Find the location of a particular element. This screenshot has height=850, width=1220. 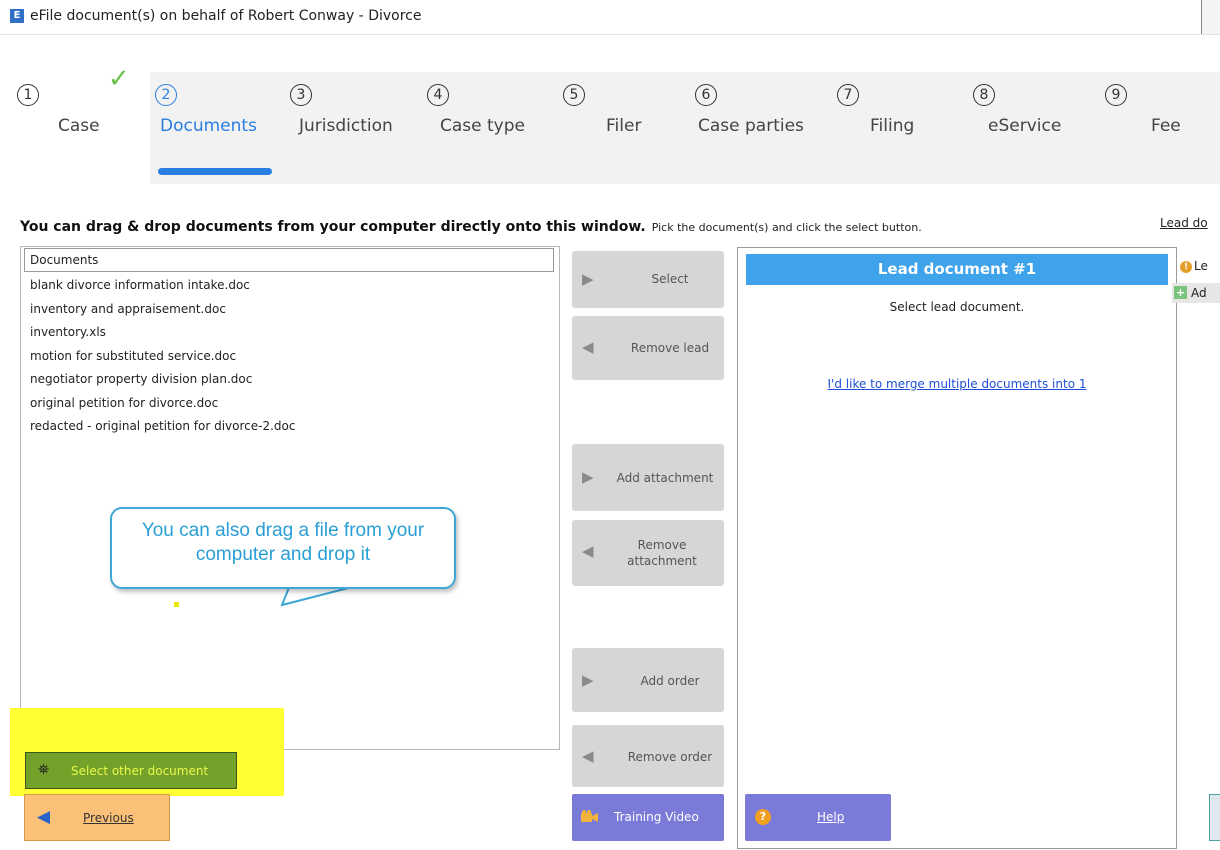

previous-label: Previous is located at coordinates (108, 818).